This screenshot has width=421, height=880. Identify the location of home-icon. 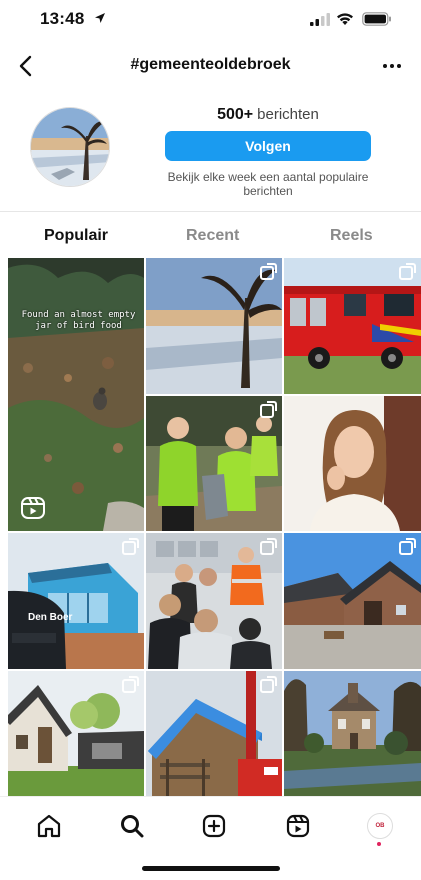
(49, 826).